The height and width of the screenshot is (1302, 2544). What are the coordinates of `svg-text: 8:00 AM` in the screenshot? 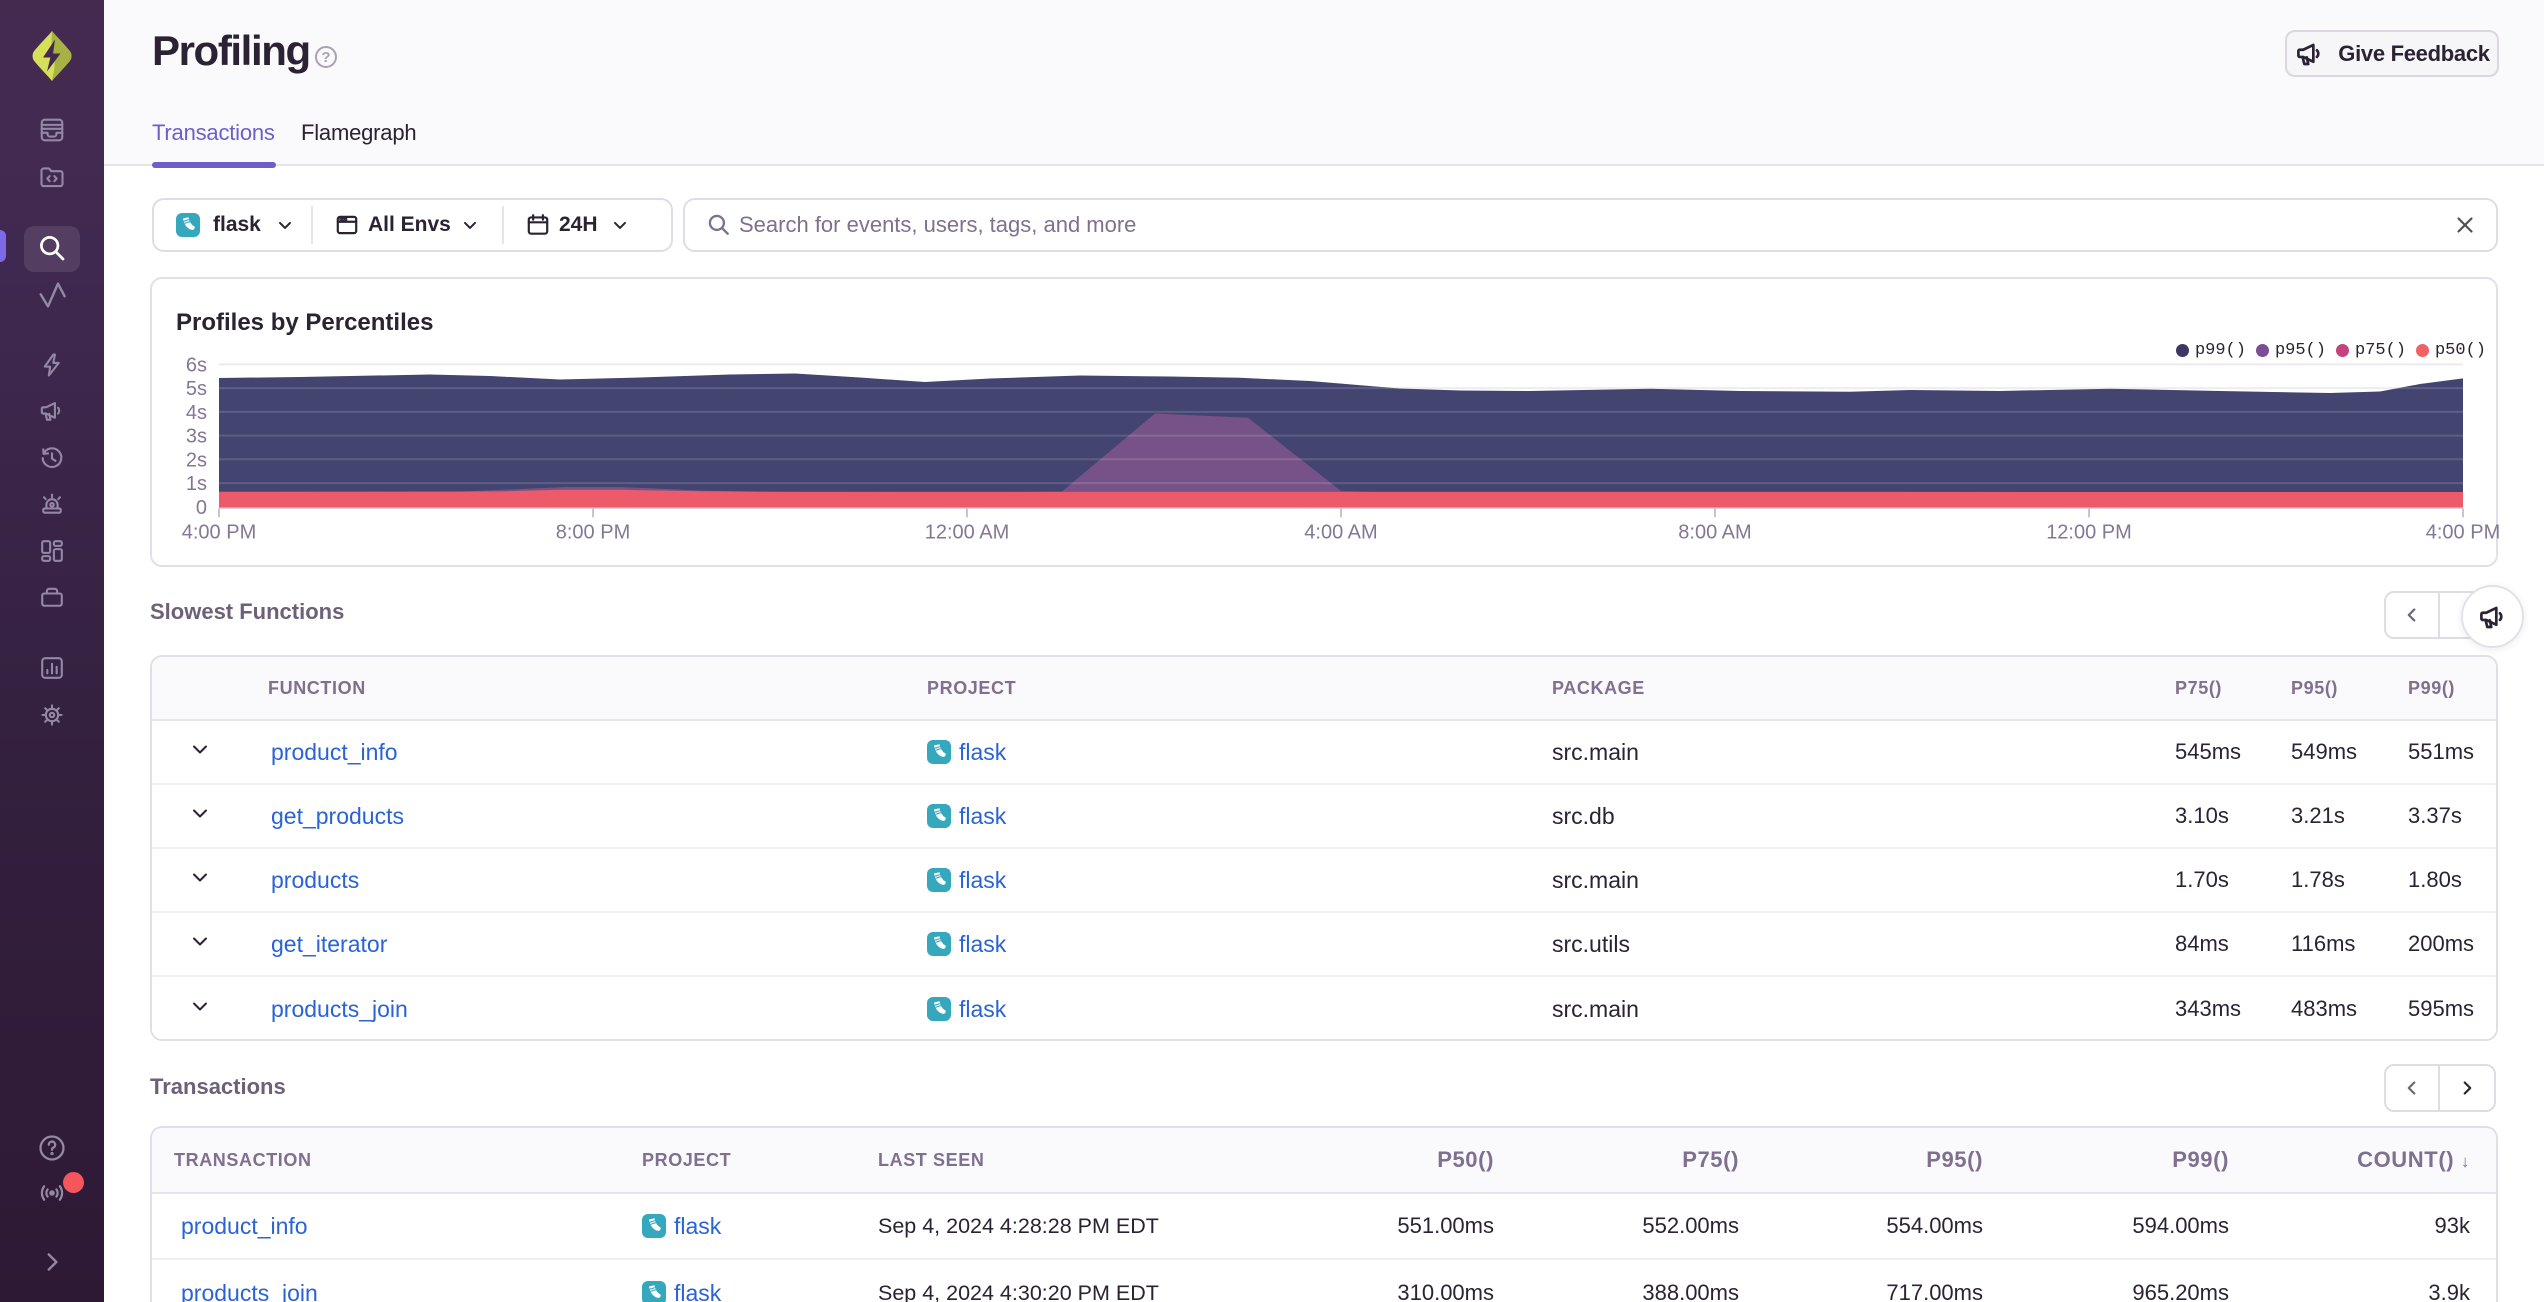 It's located at (1714, 533).